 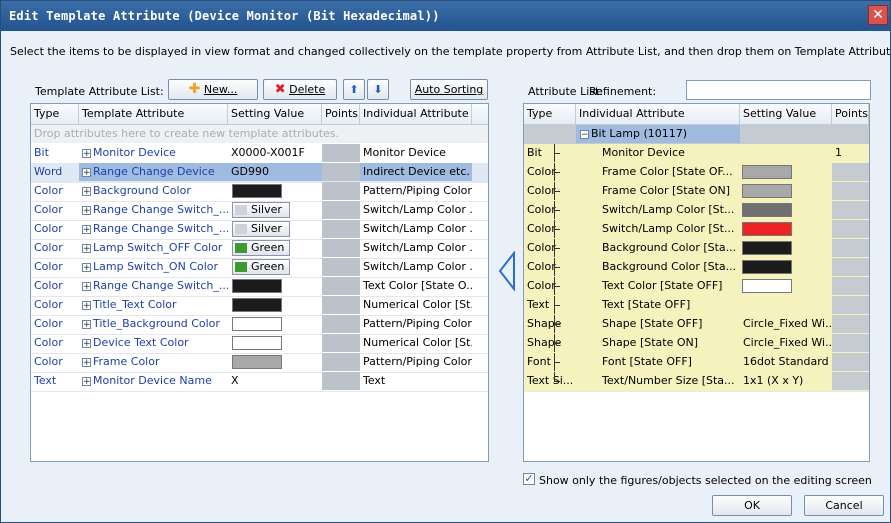 I want to click on setting-value-cell: GD990, so click(x=275, y=172).